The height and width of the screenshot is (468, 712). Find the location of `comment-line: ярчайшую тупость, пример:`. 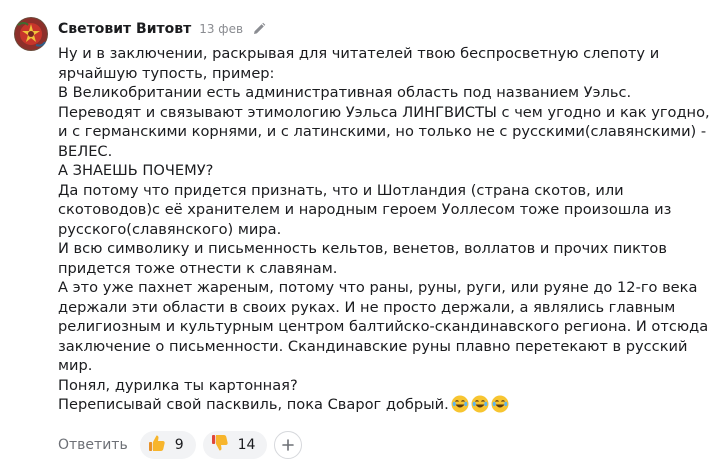

comment-line: ярчайшую тупость, пример: is located at coordinates (166, 73).